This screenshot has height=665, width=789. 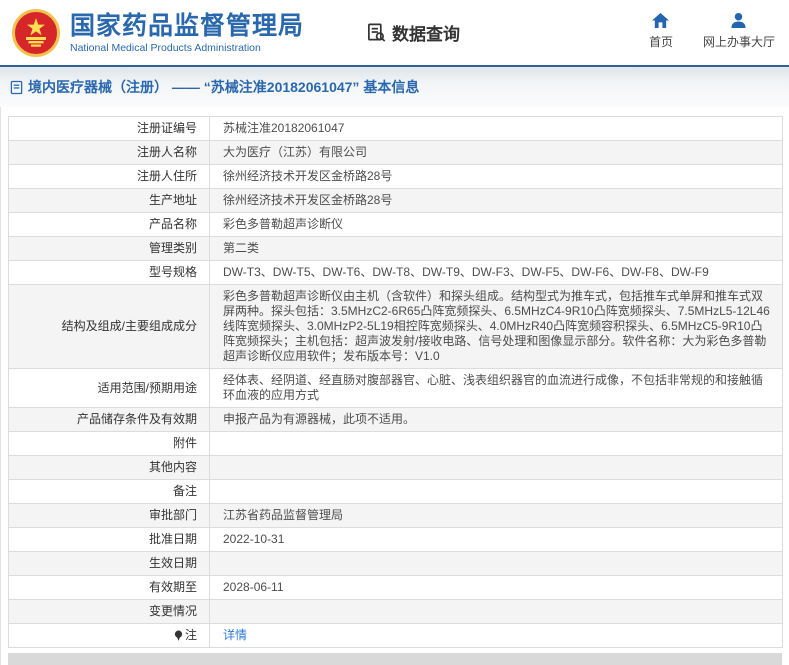 What do you see at coordinates (109, 635) in the screenshot?
I see `row-label: 注` at bounding box center [109, 635].